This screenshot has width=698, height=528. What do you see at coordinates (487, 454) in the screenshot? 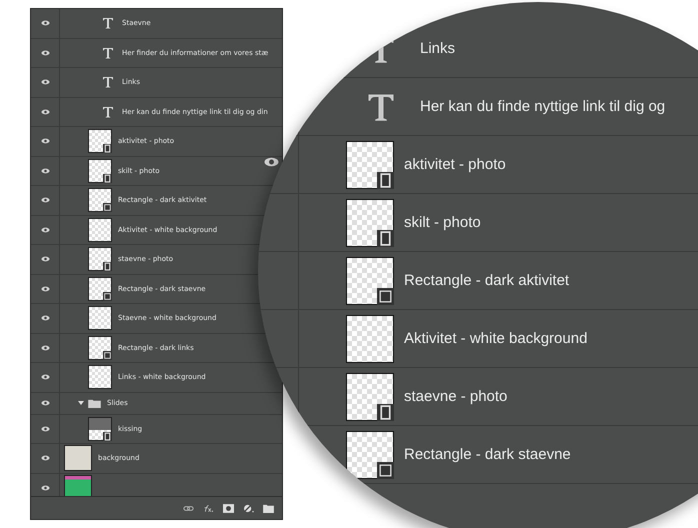
I see `layer-name: Rectangle - dark staevne` at bounding box center [487, 454].